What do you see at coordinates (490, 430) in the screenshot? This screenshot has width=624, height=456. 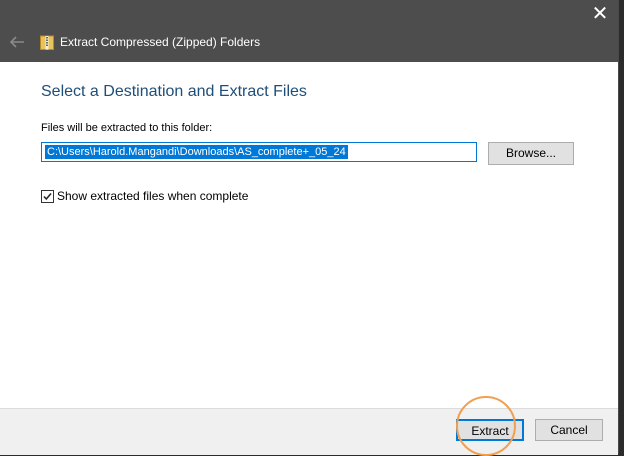 I see `extract-button: Extract` at bounding box center [490, 430].